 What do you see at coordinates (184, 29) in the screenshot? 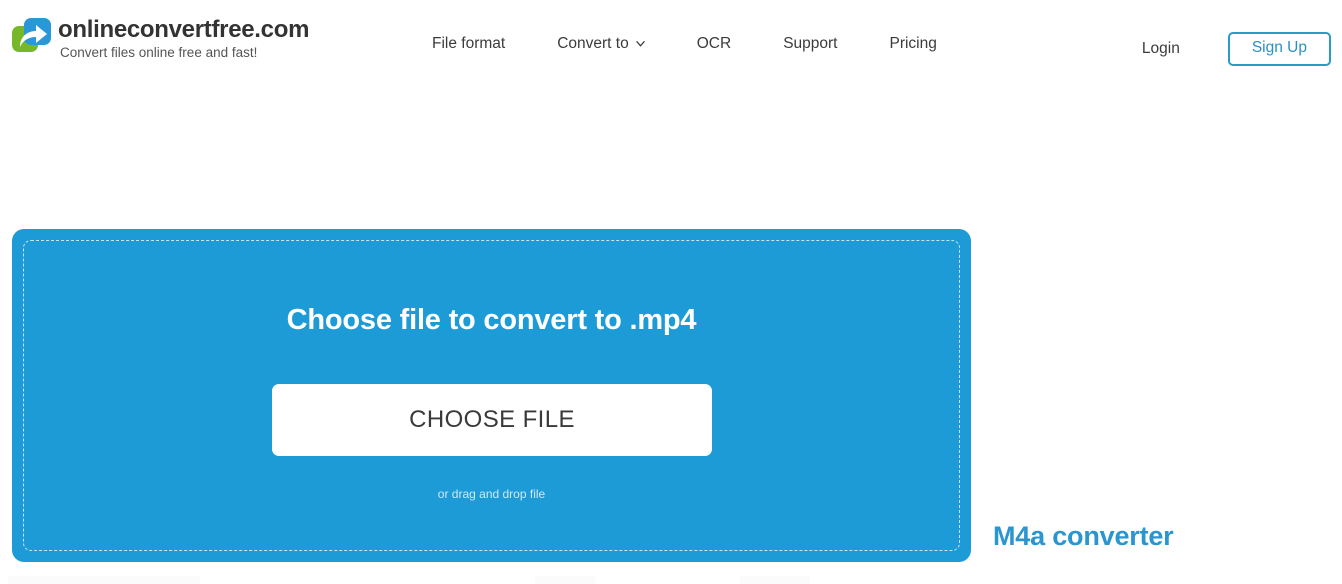
I see `brand-title: onlineconvertfree.com` at bounding box center [184, 29].